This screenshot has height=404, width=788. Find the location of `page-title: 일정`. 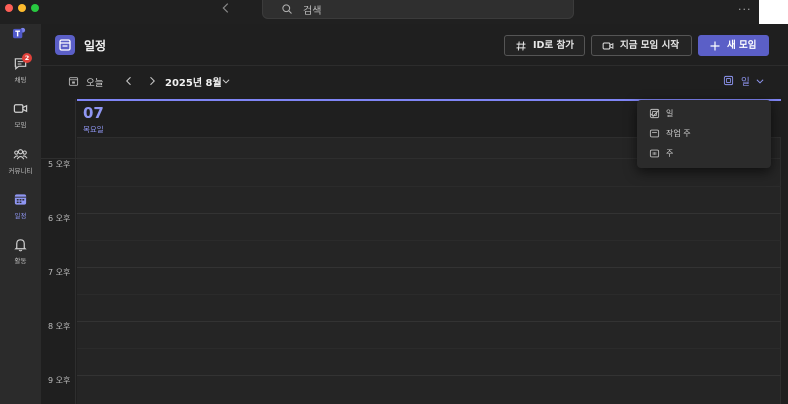

page-title: 일정 is located at coordinates (95, 46).